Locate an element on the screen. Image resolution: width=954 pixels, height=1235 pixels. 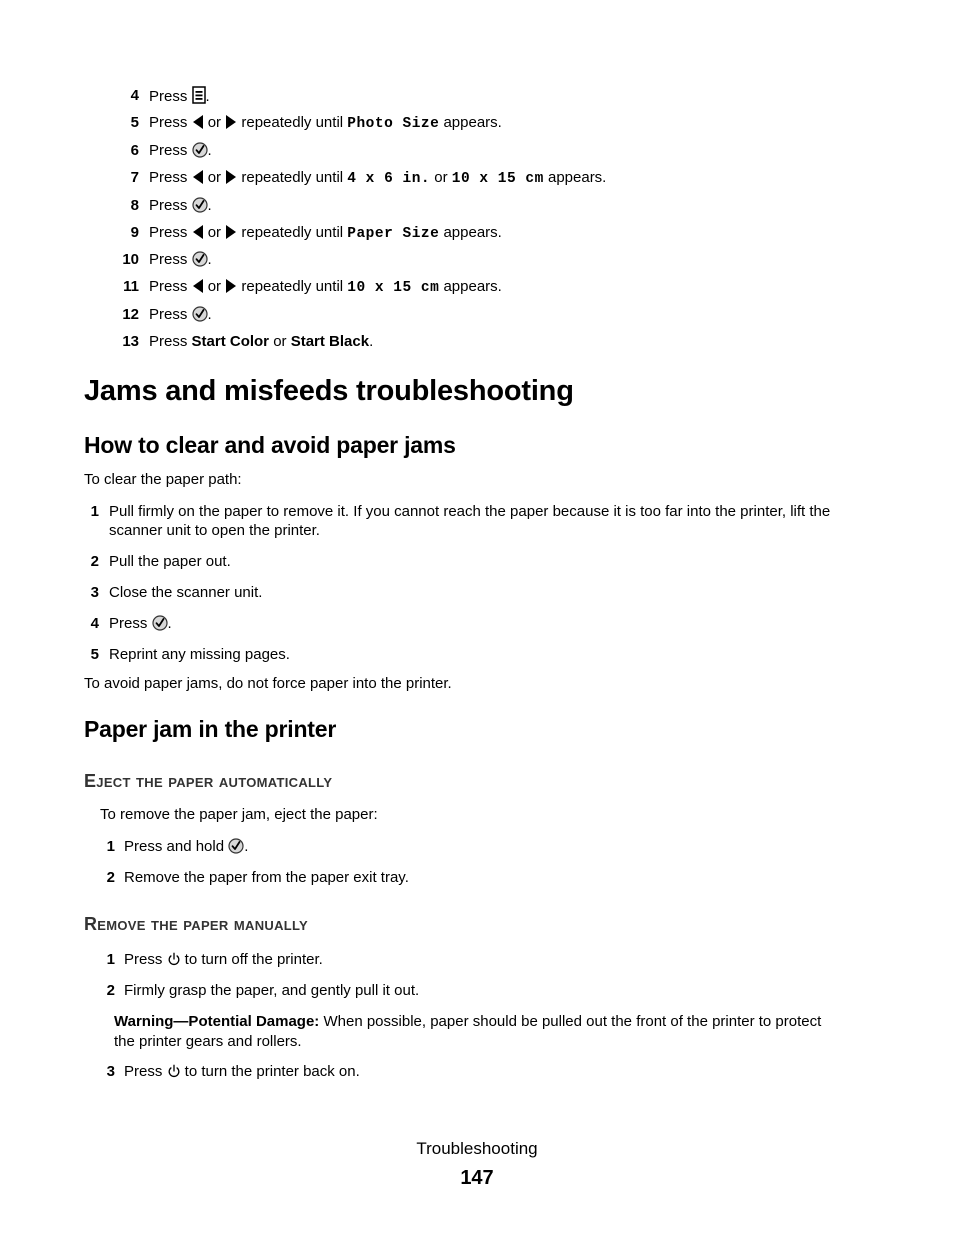
subsection-heading-eject: Eject the paper automatically is located at coordinates (208, 781).